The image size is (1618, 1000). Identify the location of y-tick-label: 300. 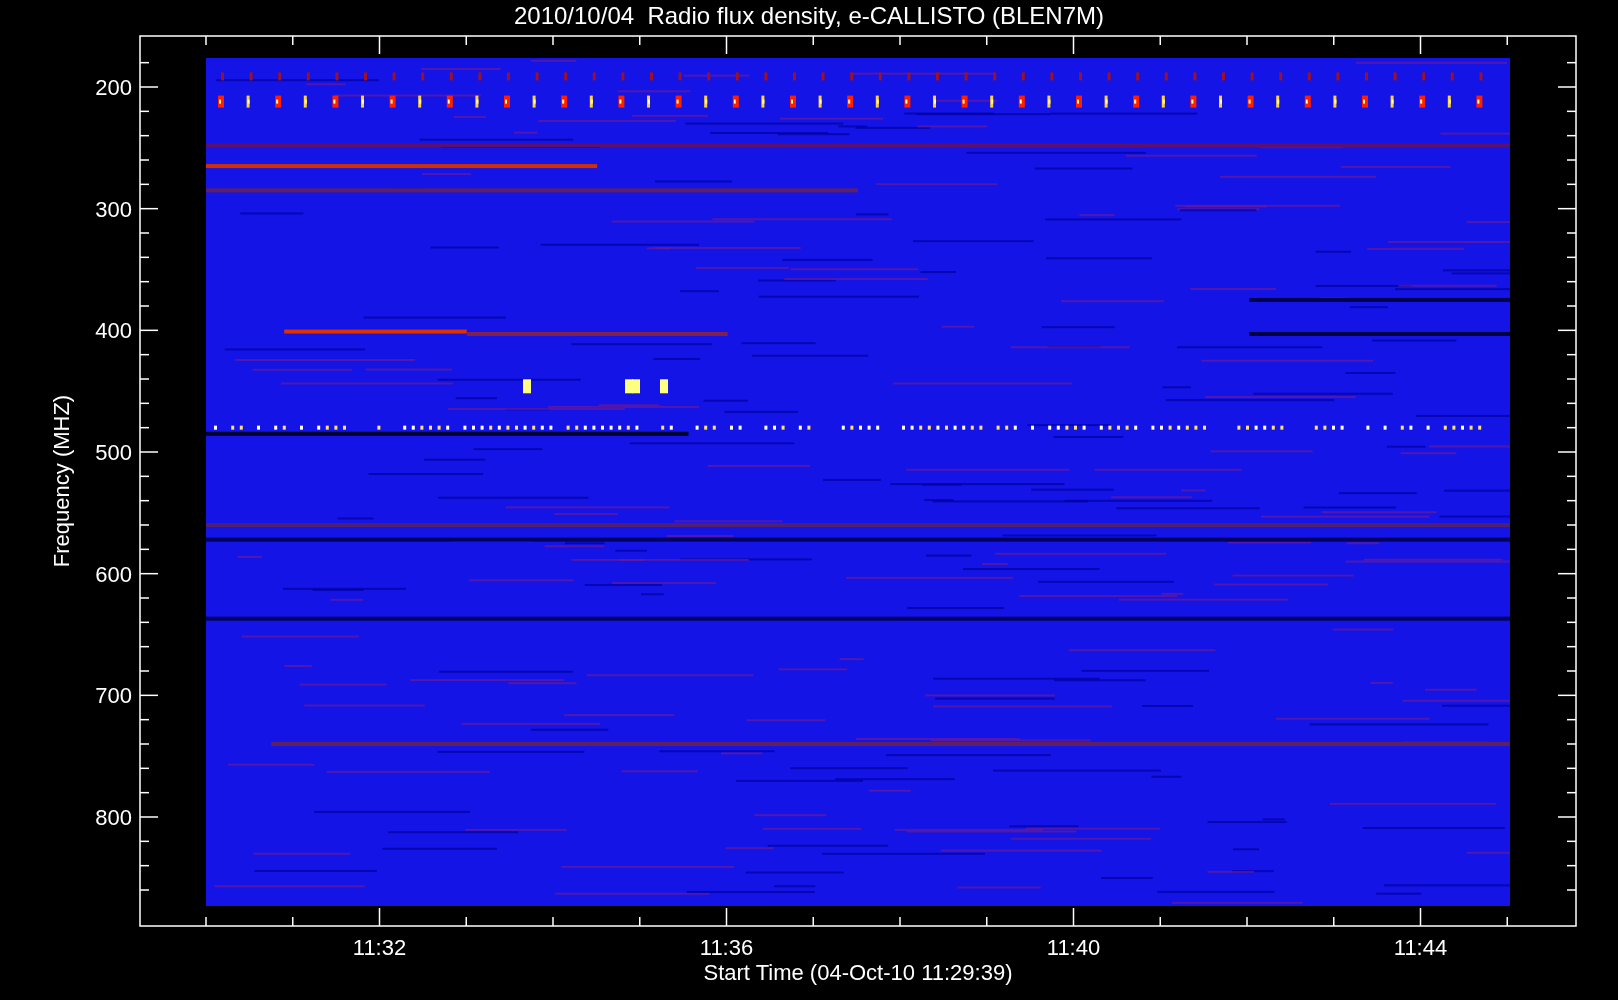
(113, 209).